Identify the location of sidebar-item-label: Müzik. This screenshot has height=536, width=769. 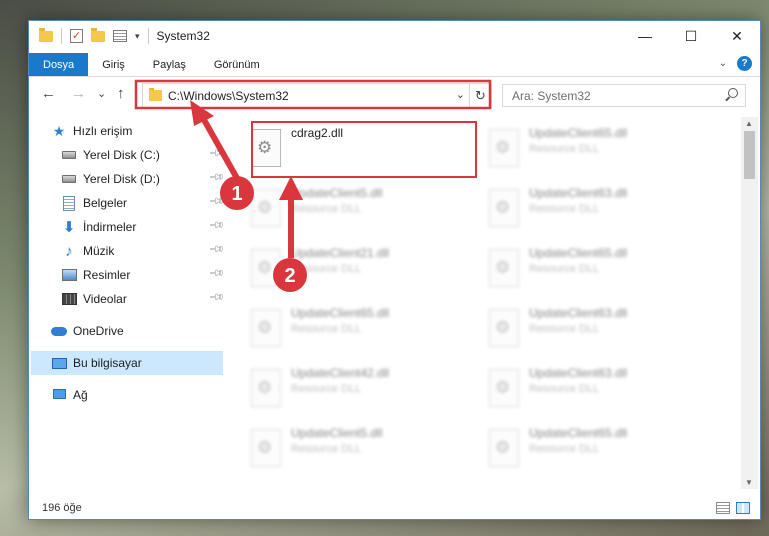
(99, 251).